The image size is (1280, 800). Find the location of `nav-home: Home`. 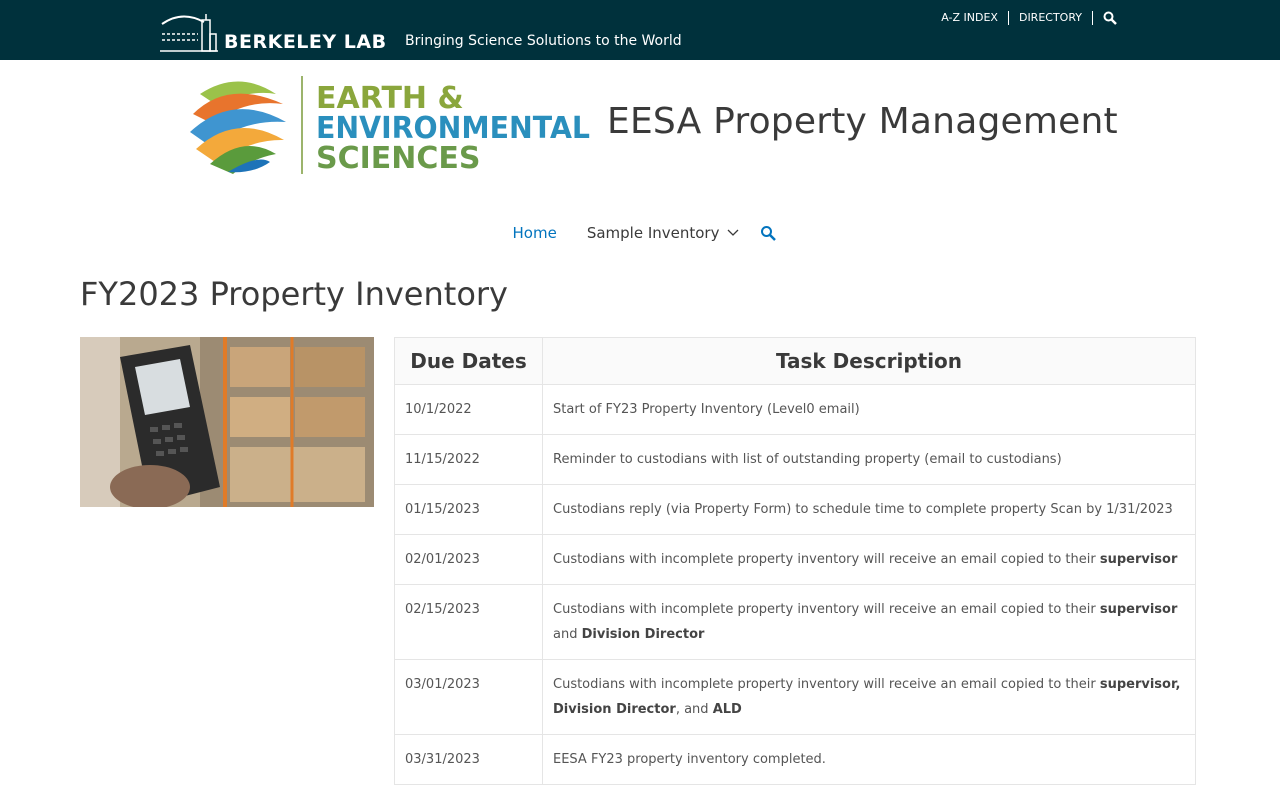

nav-home: Home is located at coordinates (535, 233).